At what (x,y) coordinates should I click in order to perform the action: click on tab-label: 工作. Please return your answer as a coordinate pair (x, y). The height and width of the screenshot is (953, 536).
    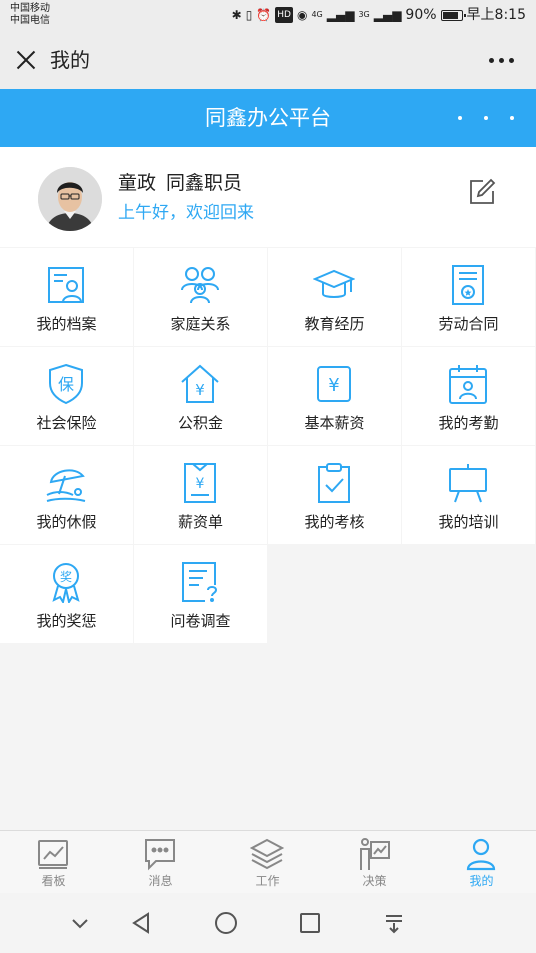
    Looking at the image, I should click on (267, 881).